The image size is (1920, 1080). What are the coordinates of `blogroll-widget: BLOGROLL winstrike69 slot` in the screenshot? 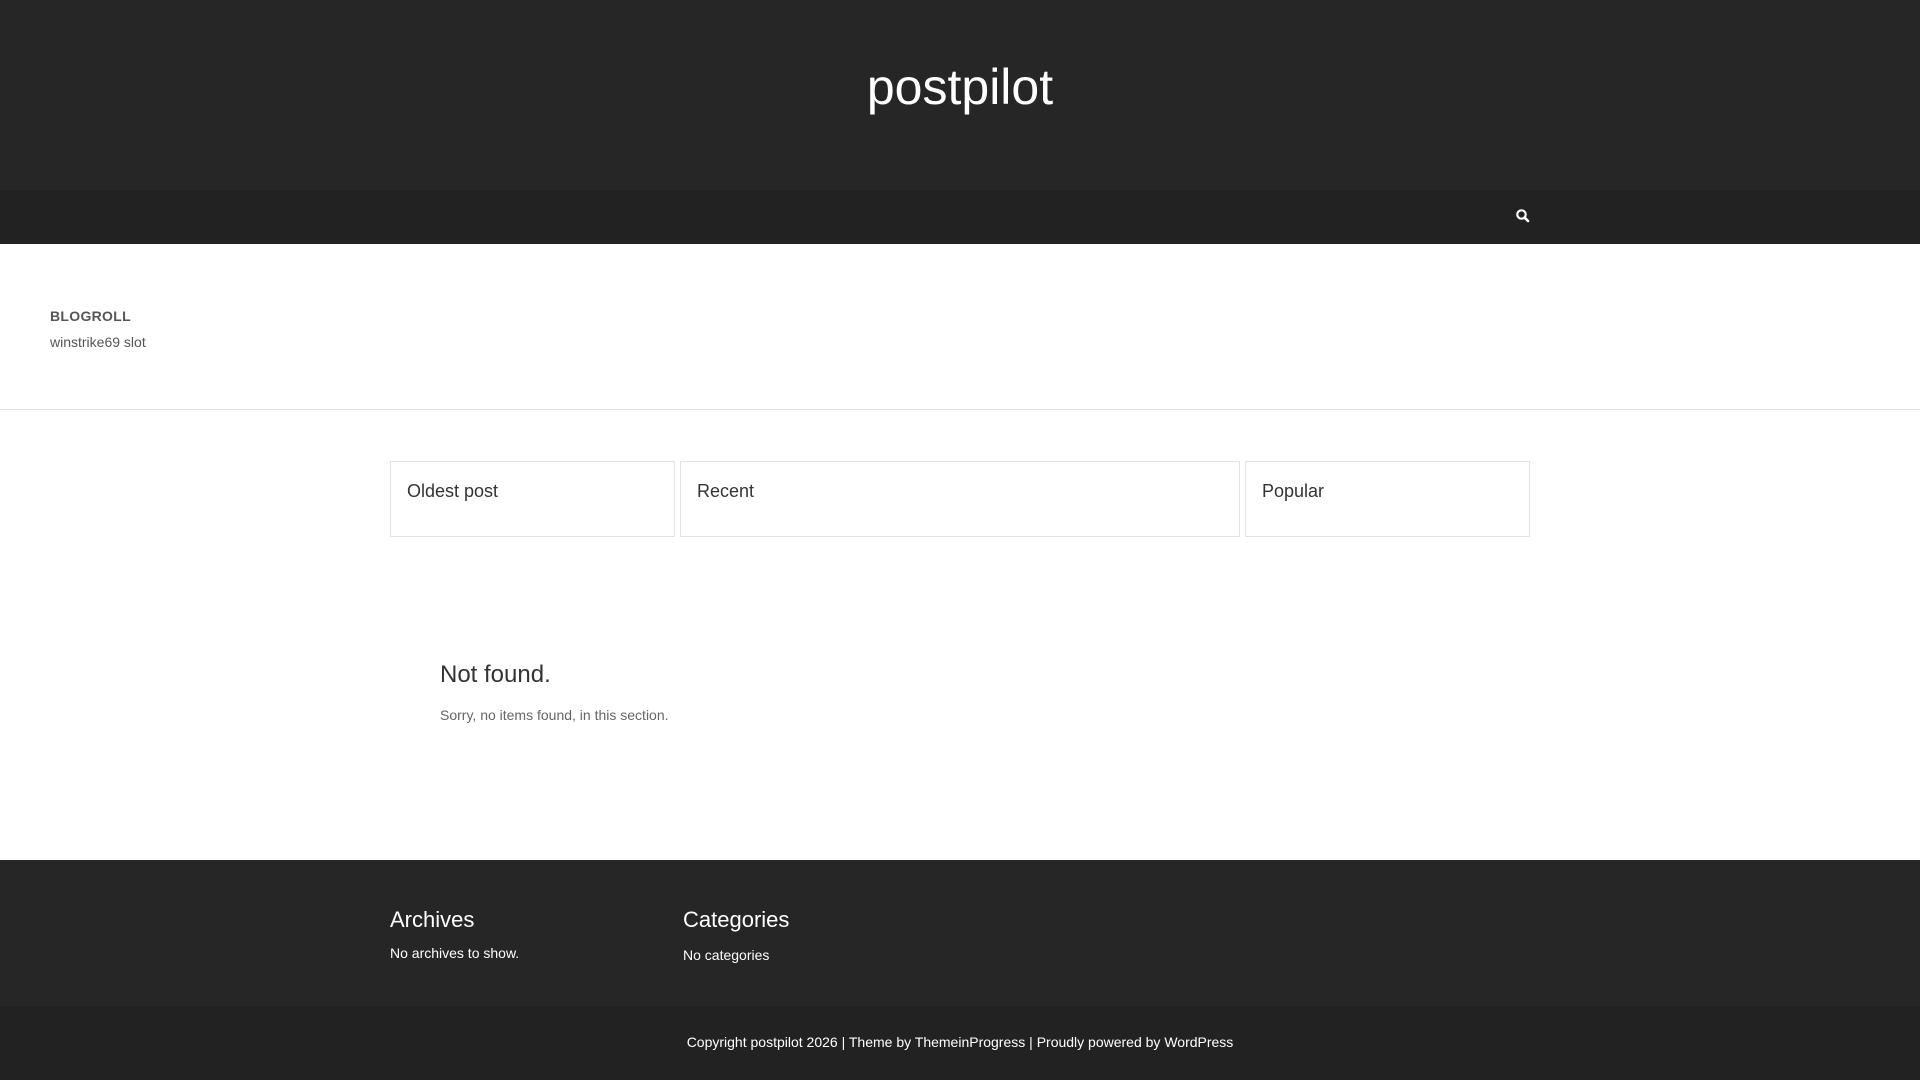 It's located at (98, 329).